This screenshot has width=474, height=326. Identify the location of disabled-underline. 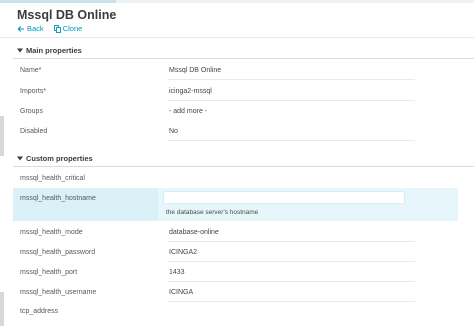
(291, 140).